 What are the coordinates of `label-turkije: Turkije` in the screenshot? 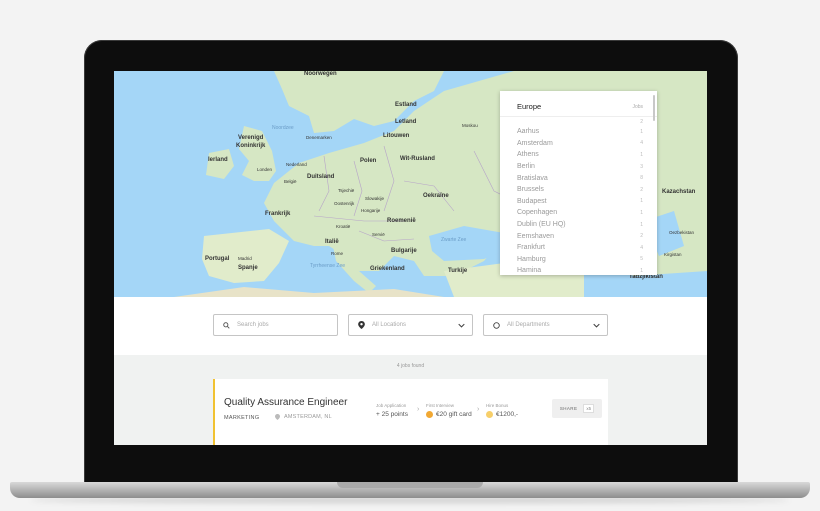 It's located at (458, 271).